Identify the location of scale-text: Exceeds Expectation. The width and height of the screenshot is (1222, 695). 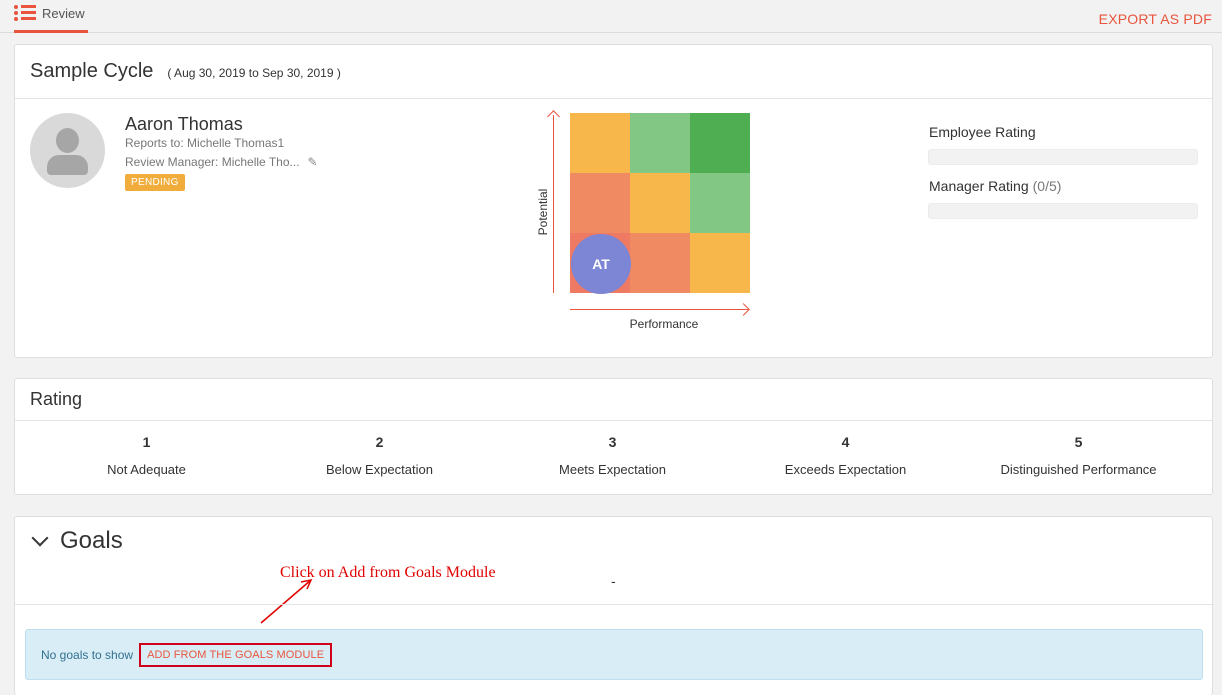
(845, 469).